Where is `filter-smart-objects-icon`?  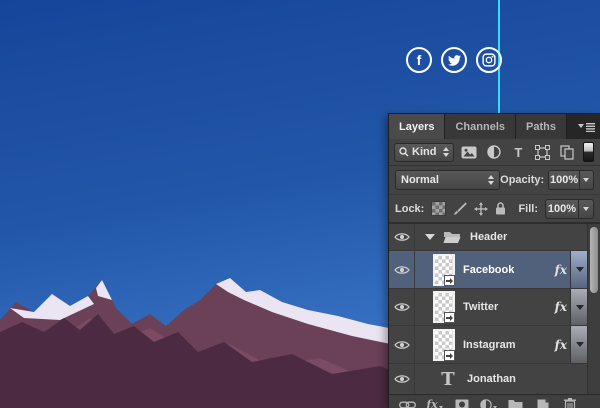
filter-smart-objects-icon is located at coordinates (567, 152).